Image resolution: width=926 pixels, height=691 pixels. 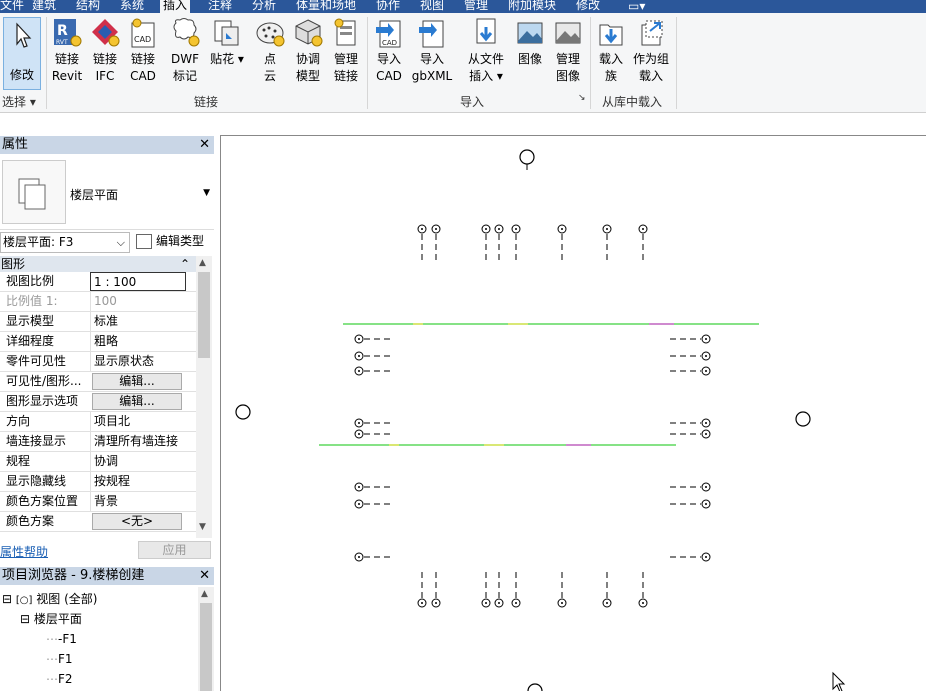 What do you see at coordinates (532, 6) in the screenshot?
I see `menu-tab-addins: 附加模块` at bounding box center [532, 6].